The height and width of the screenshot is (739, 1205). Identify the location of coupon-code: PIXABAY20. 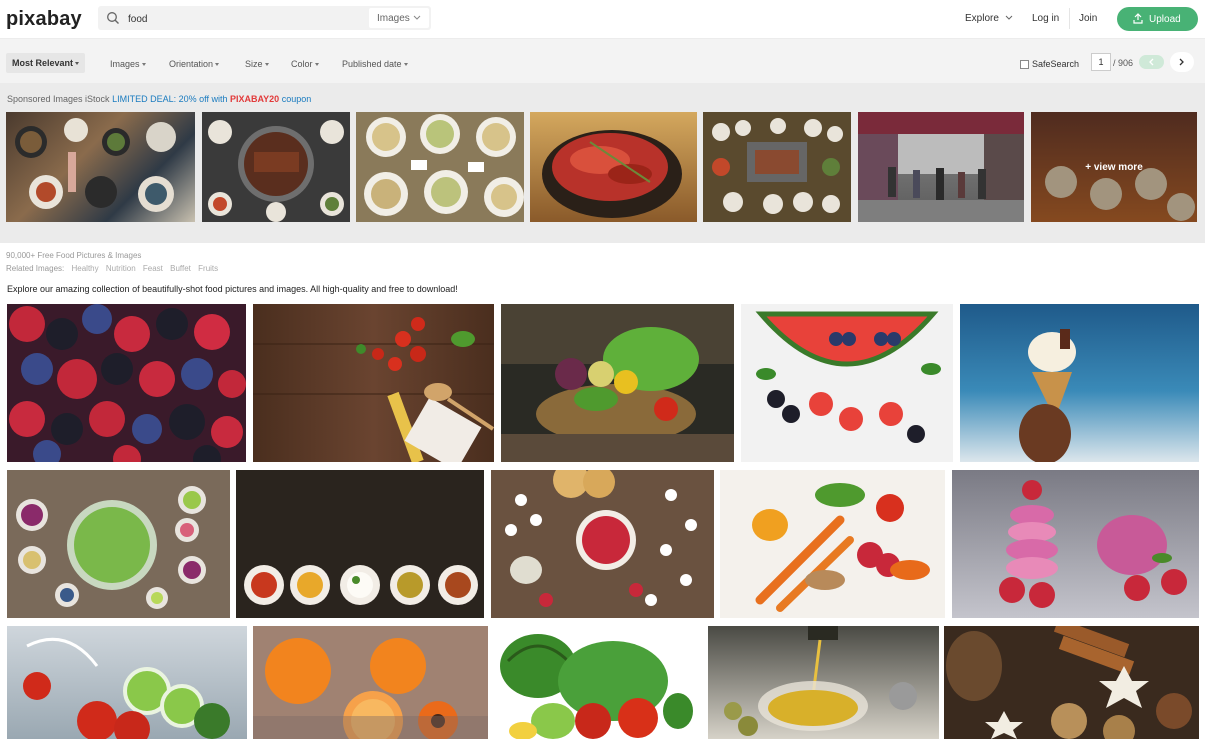
(254, 99).